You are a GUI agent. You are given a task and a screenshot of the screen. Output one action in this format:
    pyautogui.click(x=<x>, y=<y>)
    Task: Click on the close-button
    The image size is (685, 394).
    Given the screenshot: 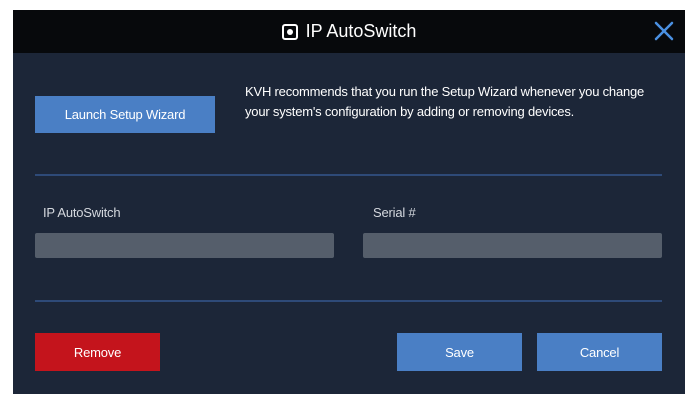 What is the action you would take?
    pyautogui.click(x=664, y=31)
    